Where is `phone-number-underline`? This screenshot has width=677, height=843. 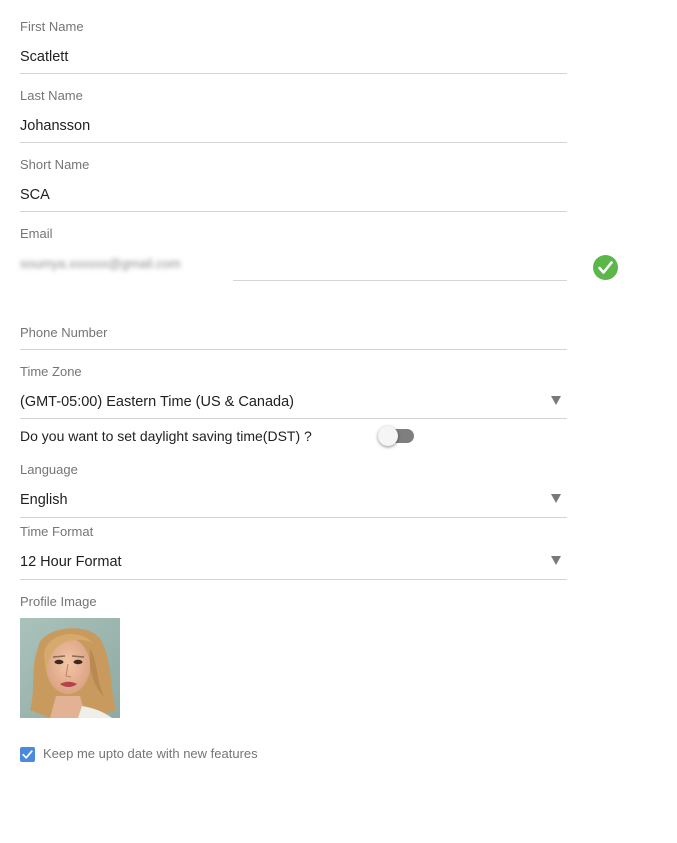 phone-number-underline is located at coordinates (293, 349).